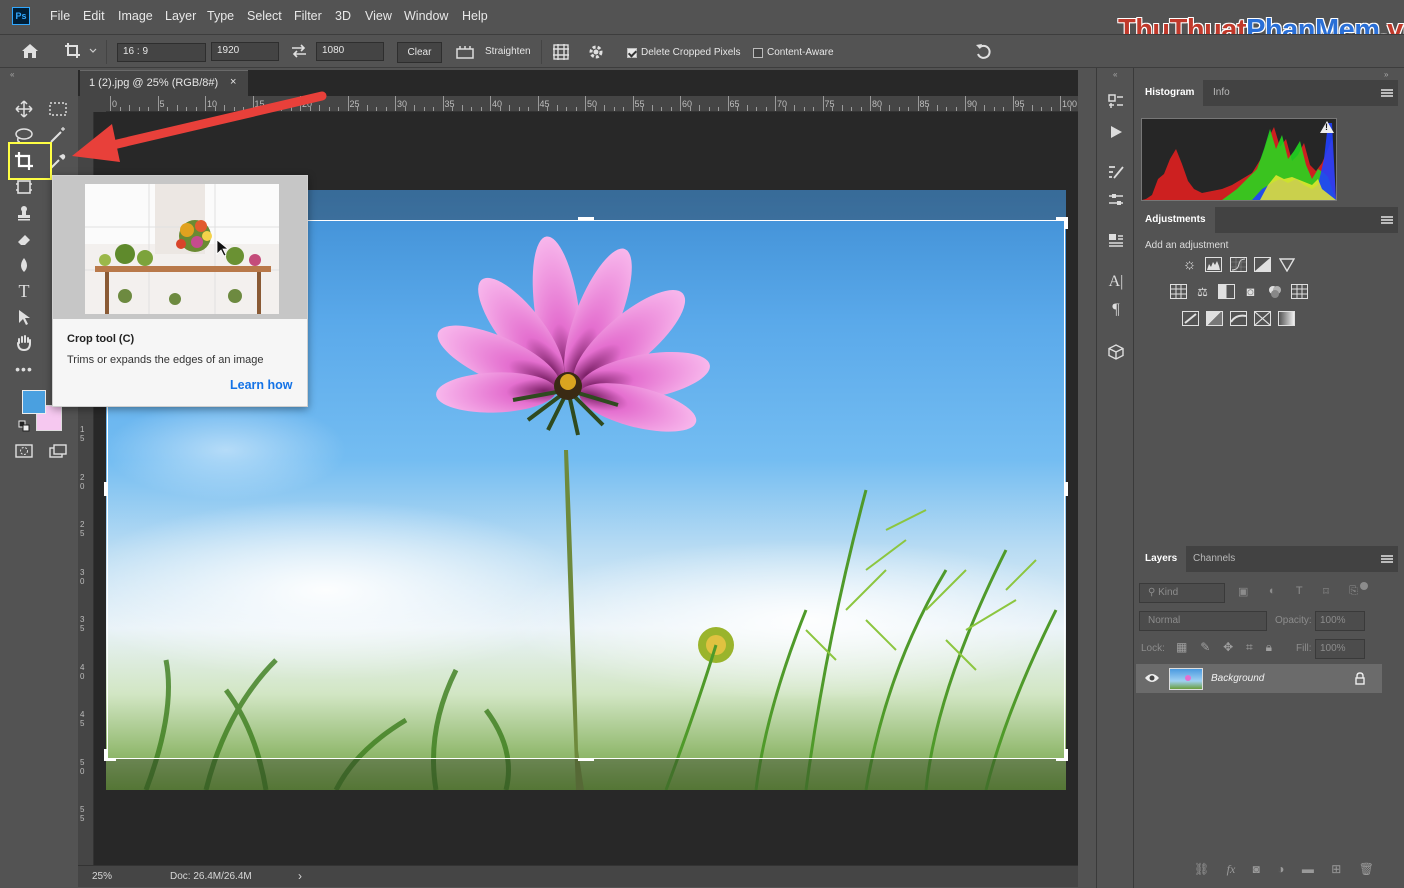 The image size is (1404, 888). I want to click on expand-icon: », so click(1386, 74).